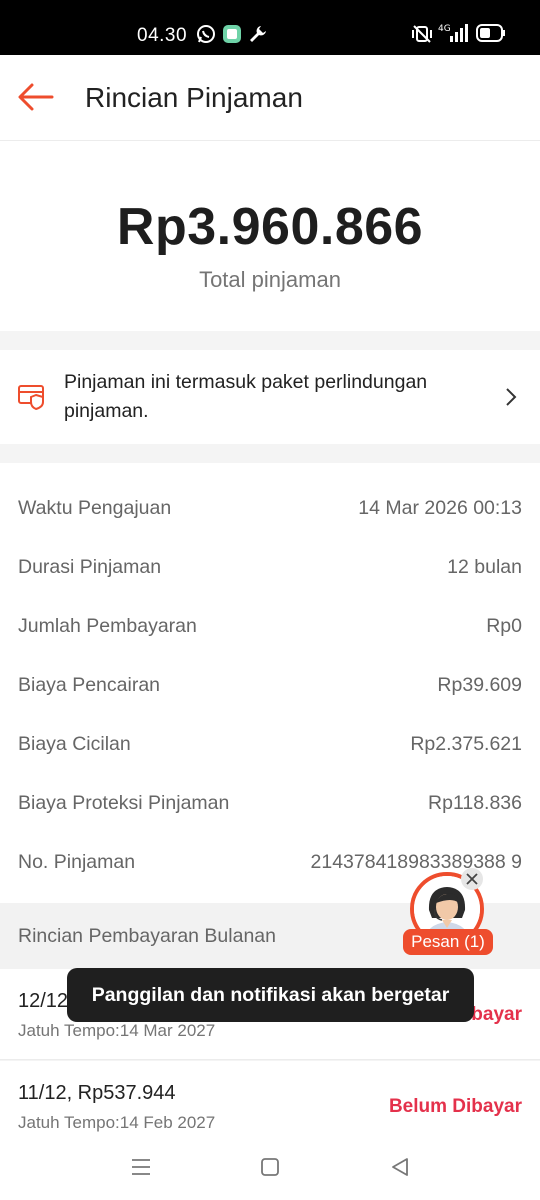 The image size is (540, 1200). I want to click on detail-key: Waktu Pengajuan, so click(95, 508).